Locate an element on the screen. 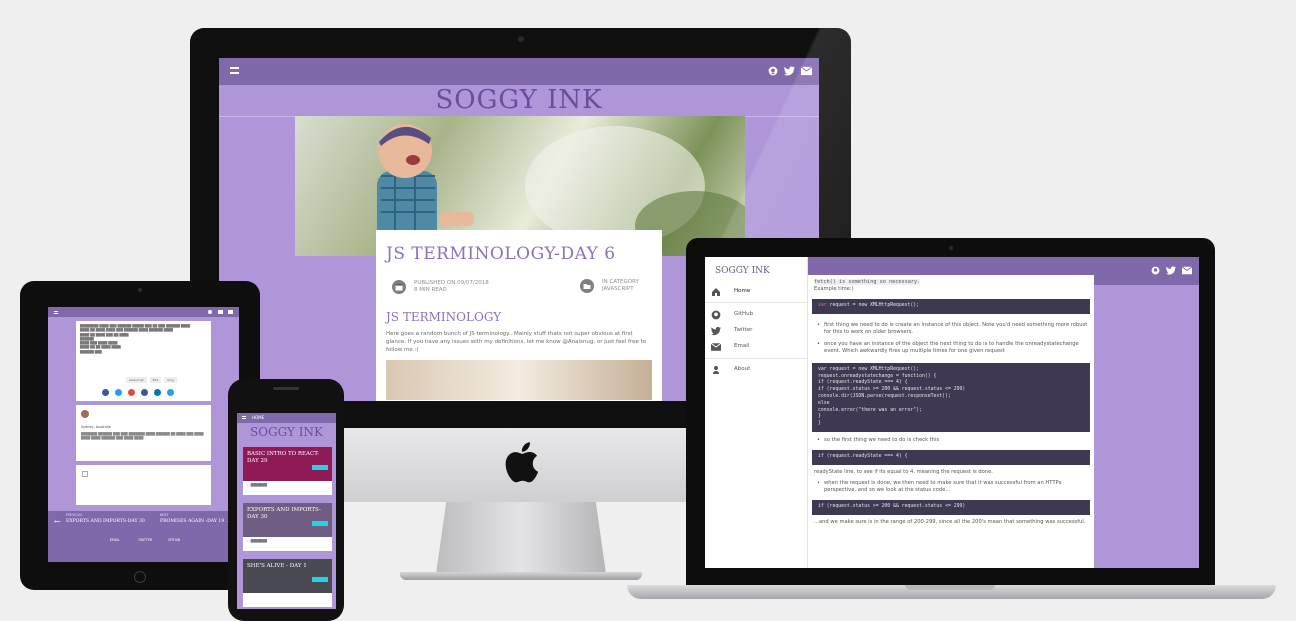 This screenshot has width=1296, height=621. nav-home-link: HOME is located at coordinates (258, 417).